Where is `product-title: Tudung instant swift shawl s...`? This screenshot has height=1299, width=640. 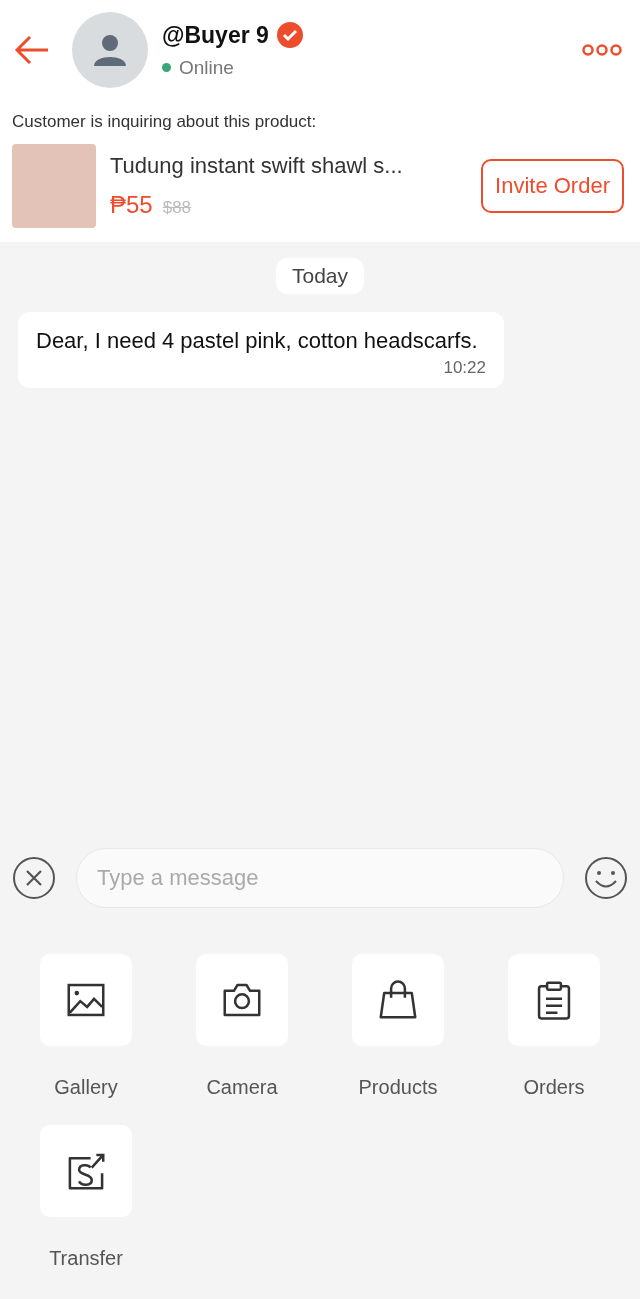
product-title: Tudung instant swift shawl s... is located at coordinates (257, 166).